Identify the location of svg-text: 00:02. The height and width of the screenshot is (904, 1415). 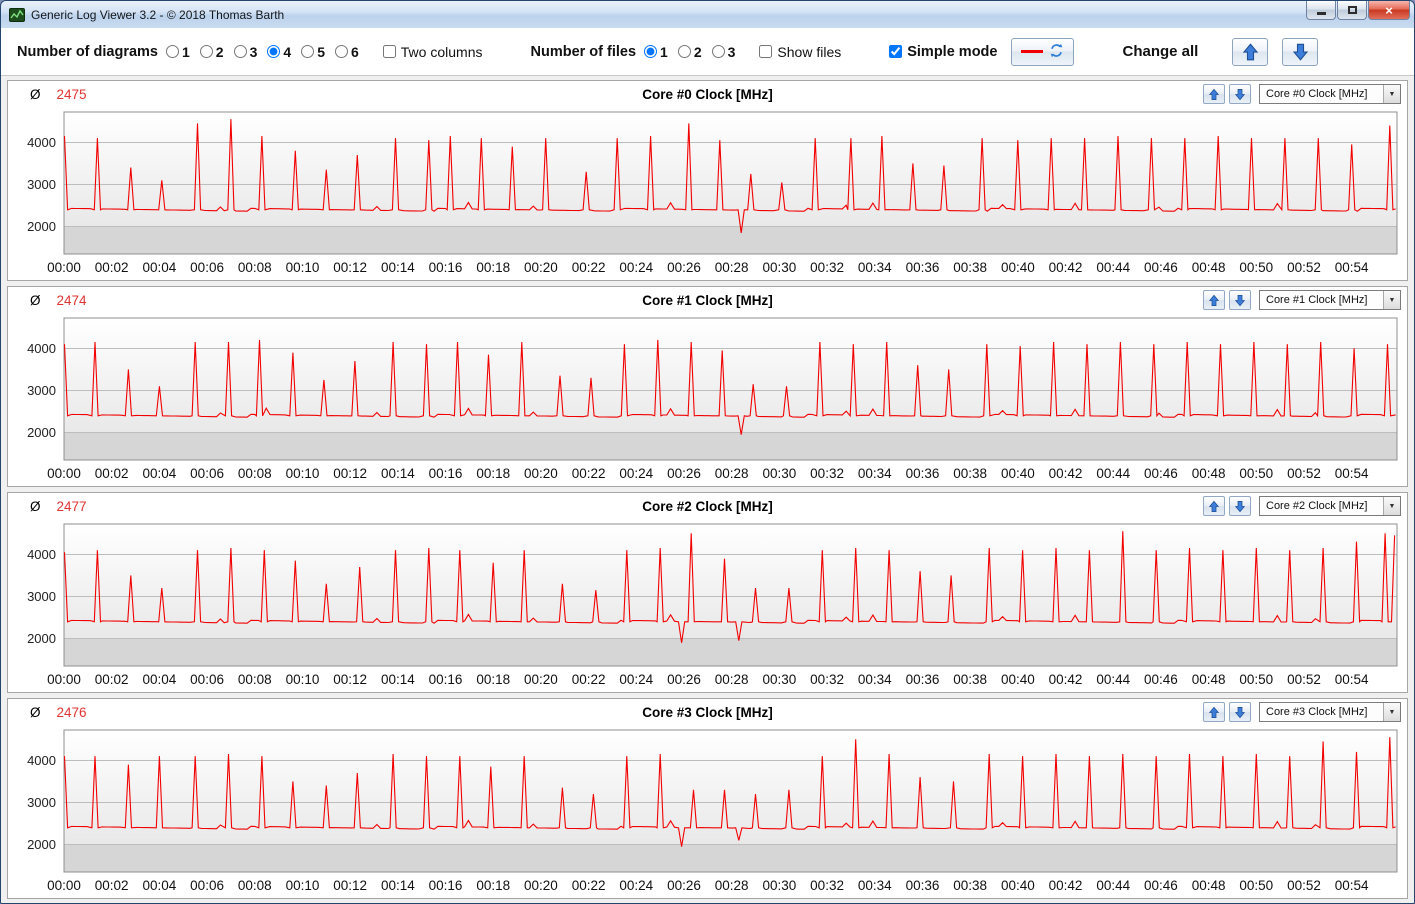
(112, 473).